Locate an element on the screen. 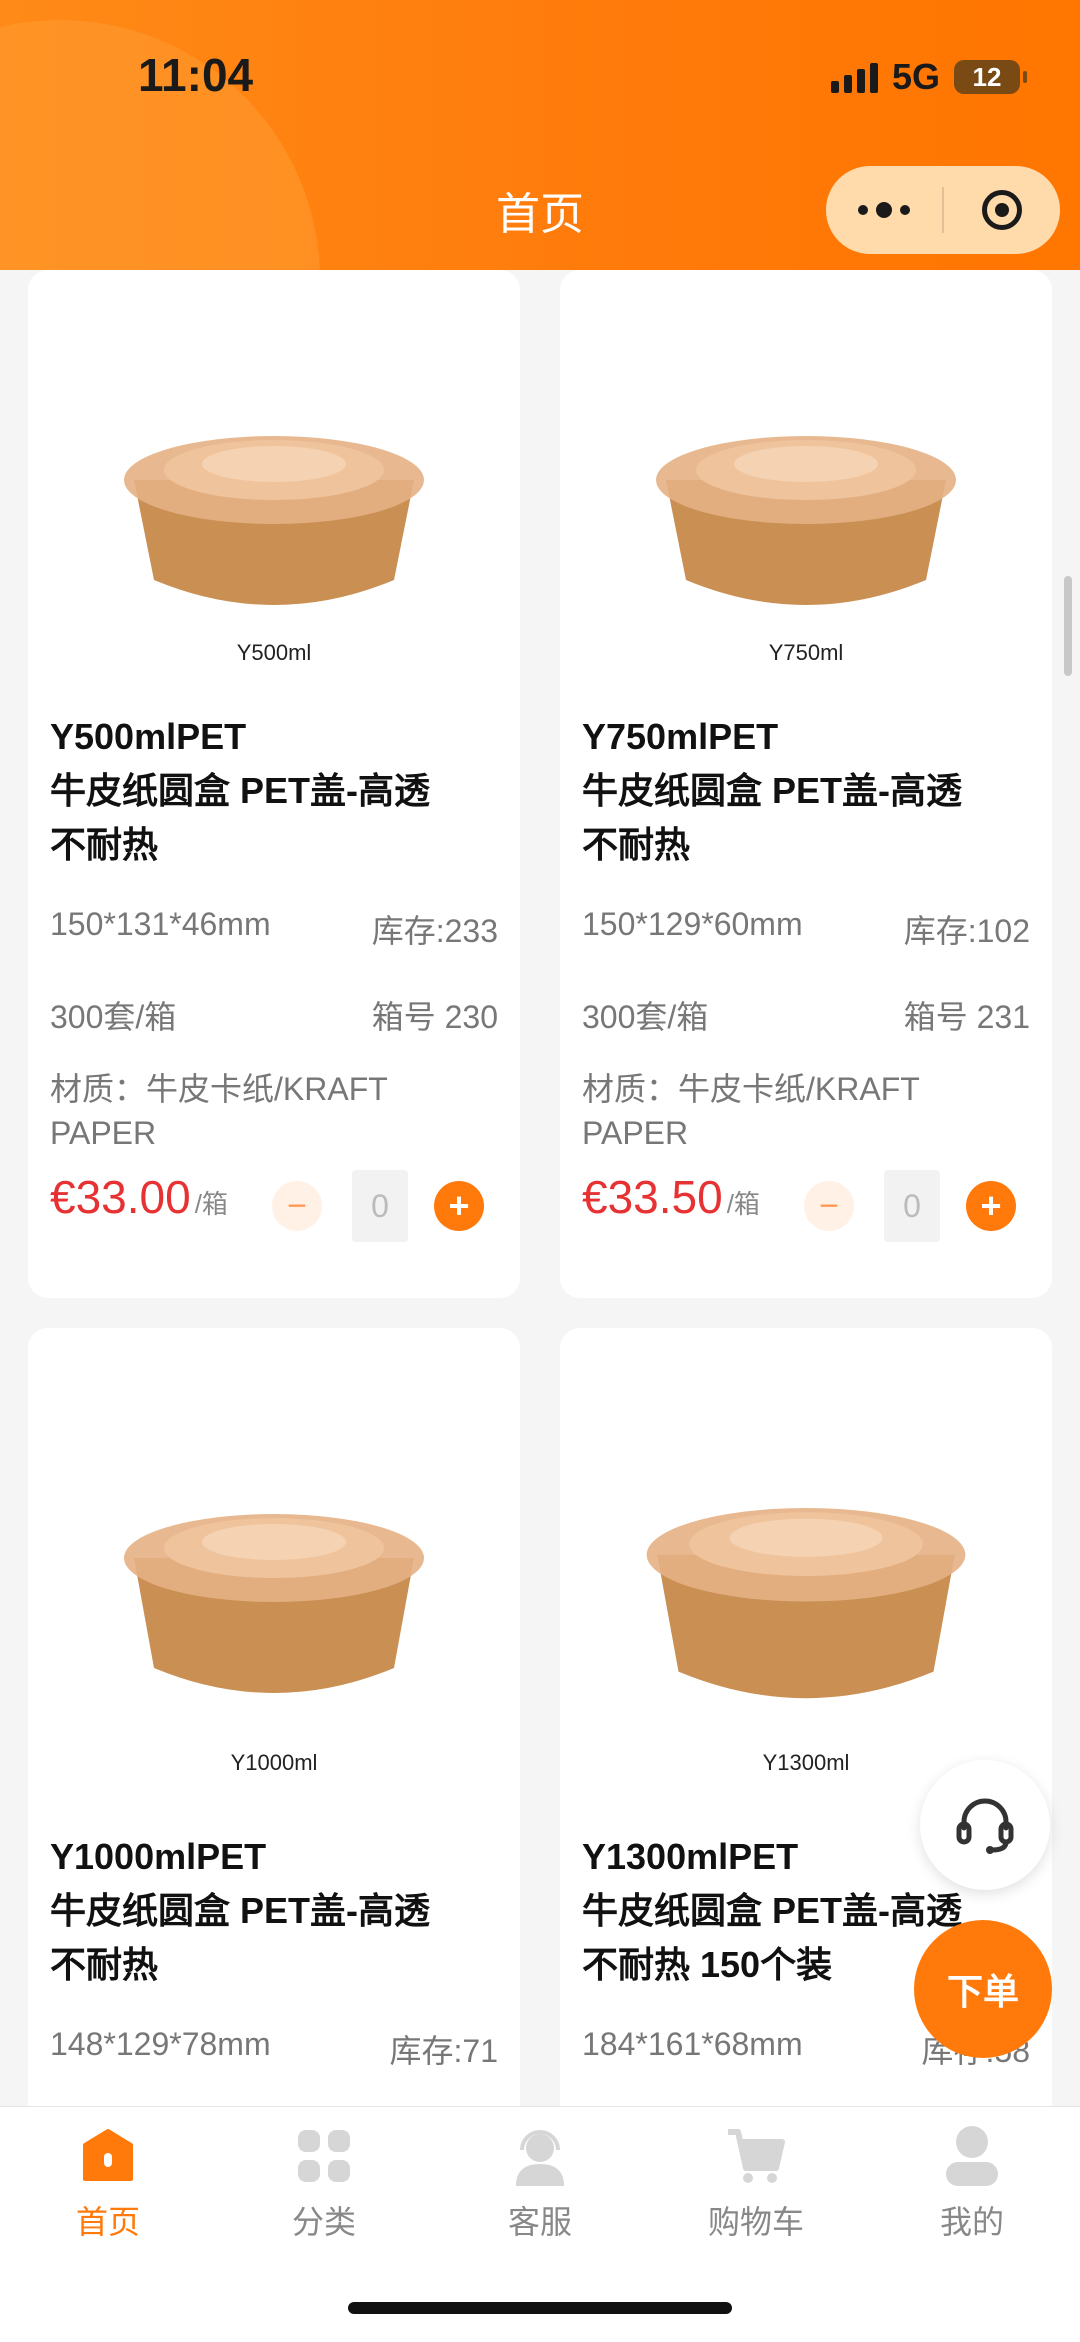  product-stock: 库存:102 is located at coordinates (966, 931).